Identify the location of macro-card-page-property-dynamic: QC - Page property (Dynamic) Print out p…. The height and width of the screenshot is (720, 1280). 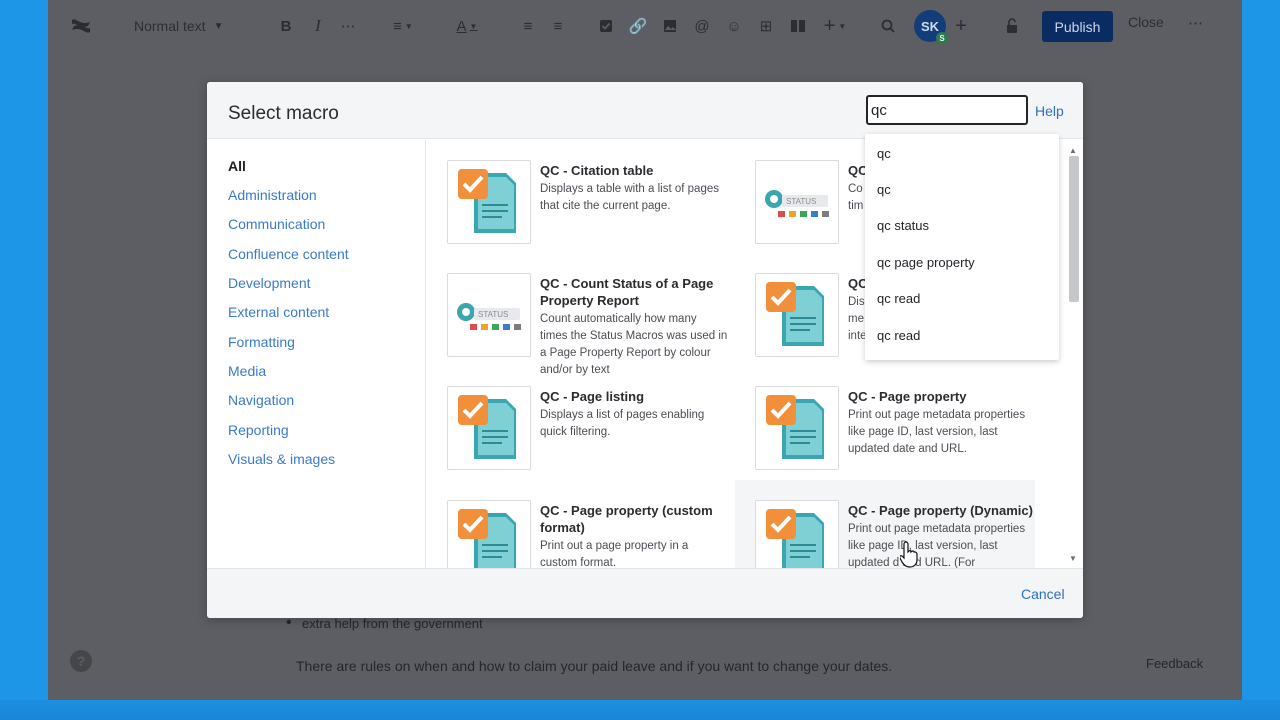
(885, 524).